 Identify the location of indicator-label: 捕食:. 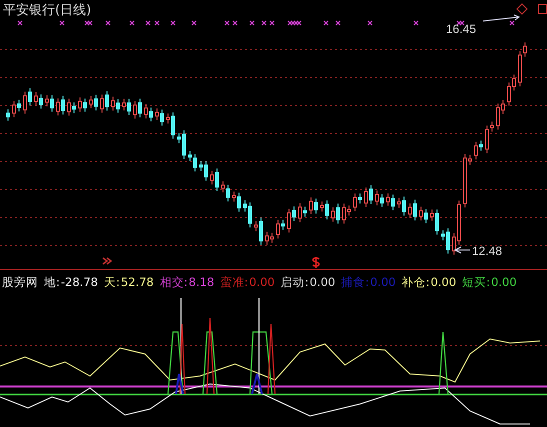
(355, 282).